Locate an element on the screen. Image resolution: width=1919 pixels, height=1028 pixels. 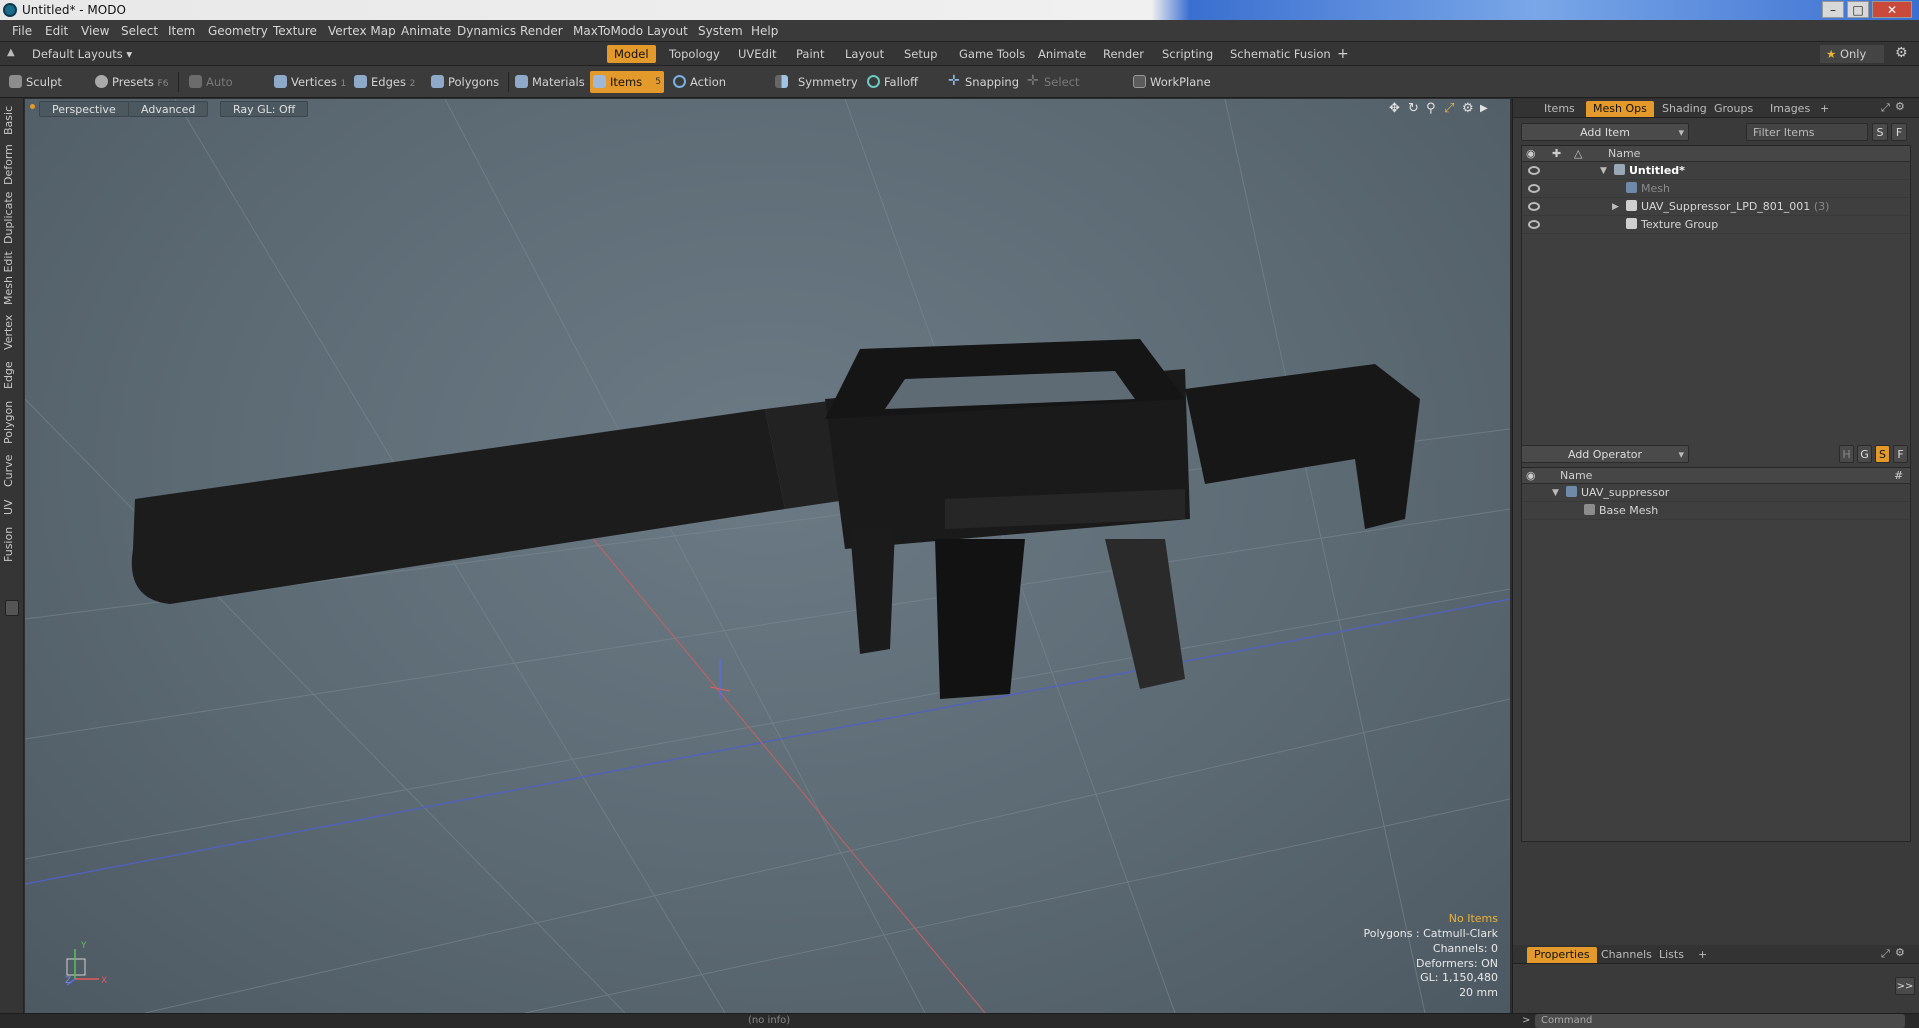
menu-maxtomodo: MaxToModo is located at coordinates (608, 31).